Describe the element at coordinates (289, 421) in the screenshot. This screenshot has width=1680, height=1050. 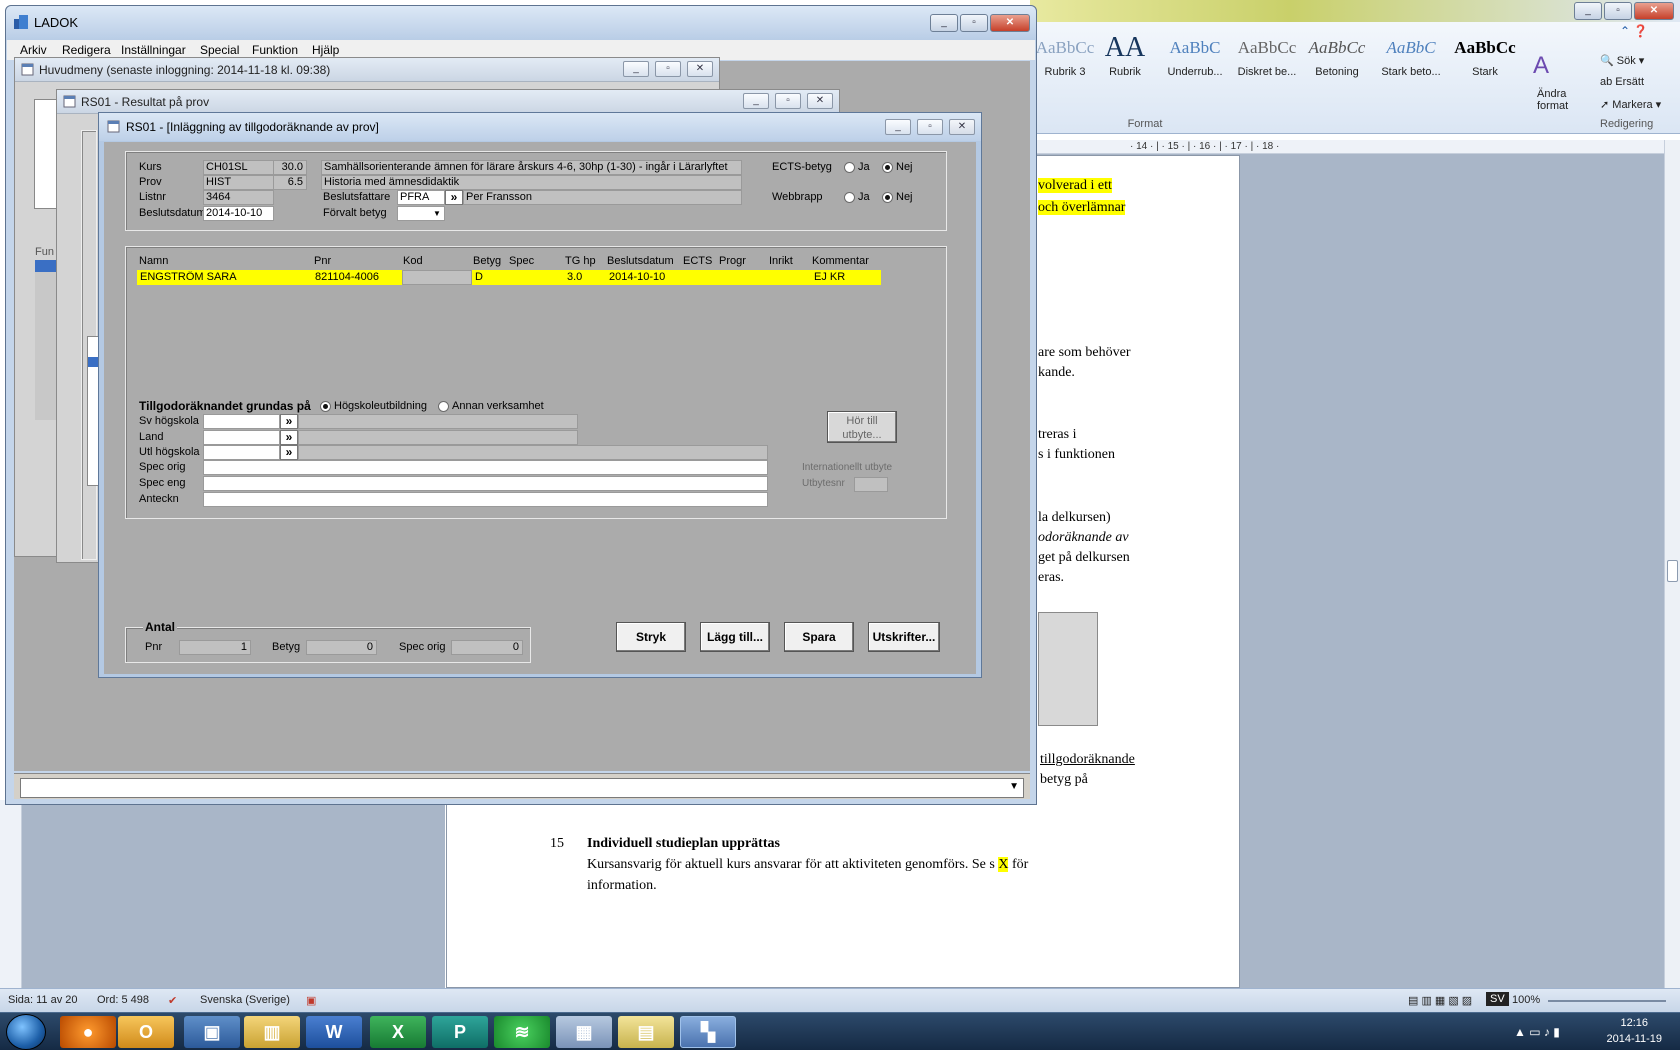
I see `sv-hogskola-lookup-button: »` at that location.